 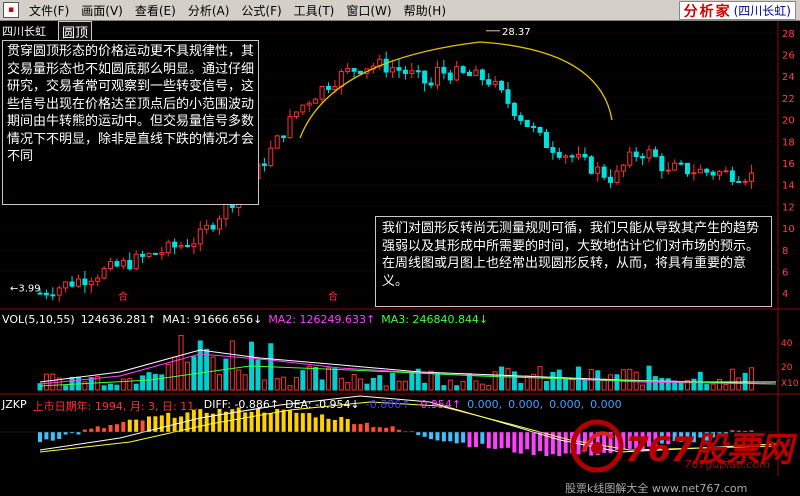 I want to click on price-tick-label: 8, so click(x=785, y=251).